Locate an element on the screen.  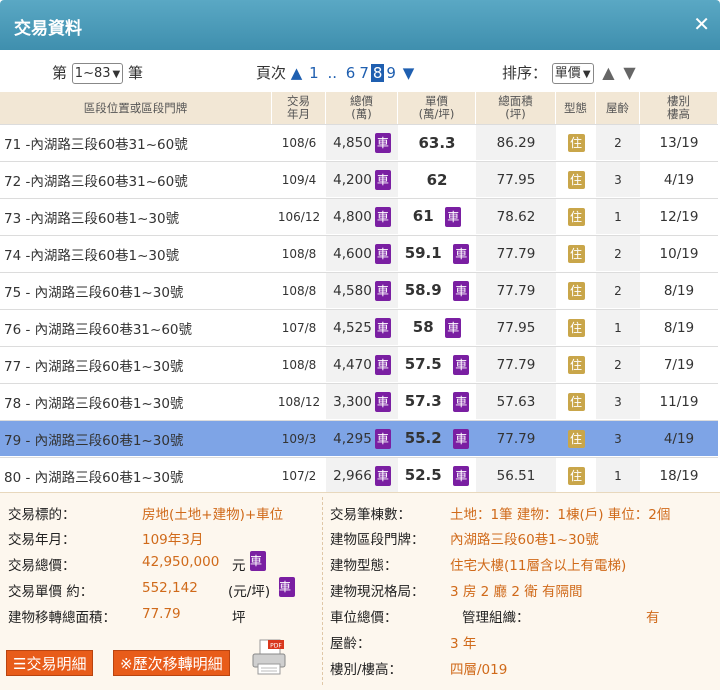
row-total: 4,470 車 is located at coordinates (362, 364).